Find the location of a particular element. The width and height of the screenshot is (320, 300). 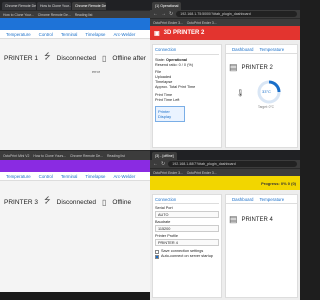

dashboard-content: ▤ PRINTER 2 is located at coordinates (261, 67).